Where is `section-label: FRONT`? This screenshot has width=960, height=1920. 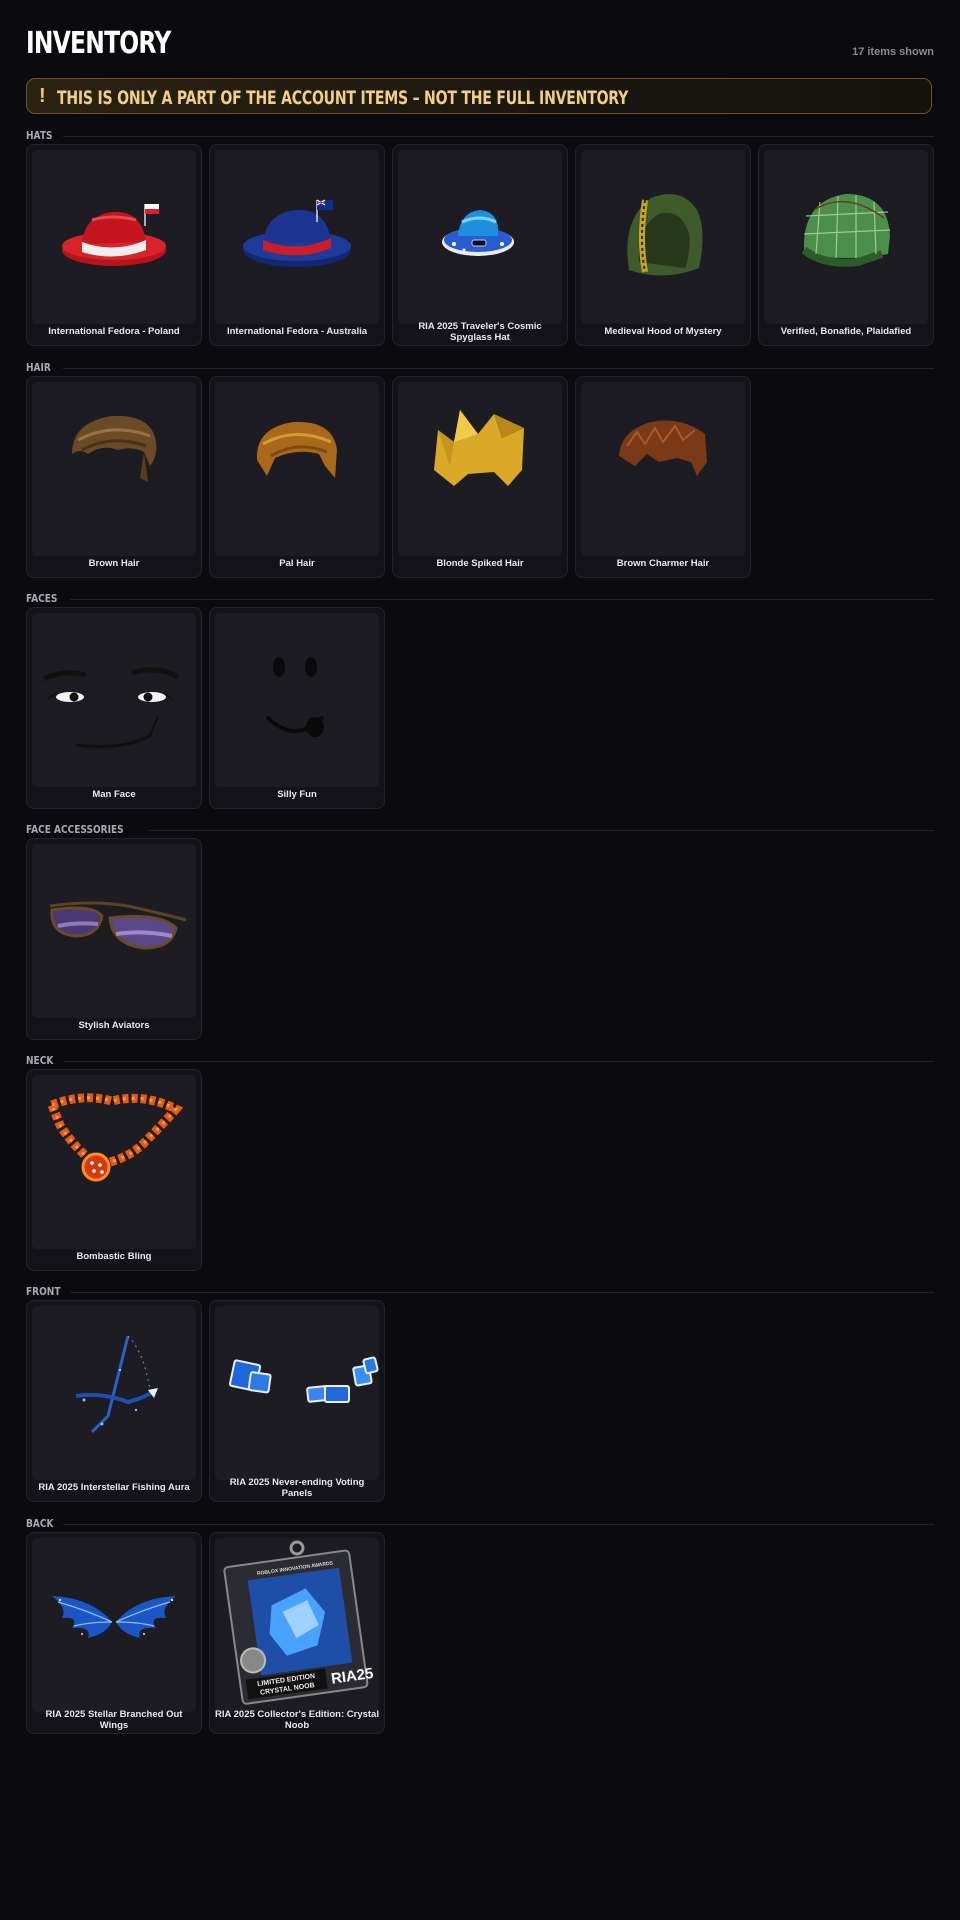 section-label: FRONT is located at coordinates (43, 1291).